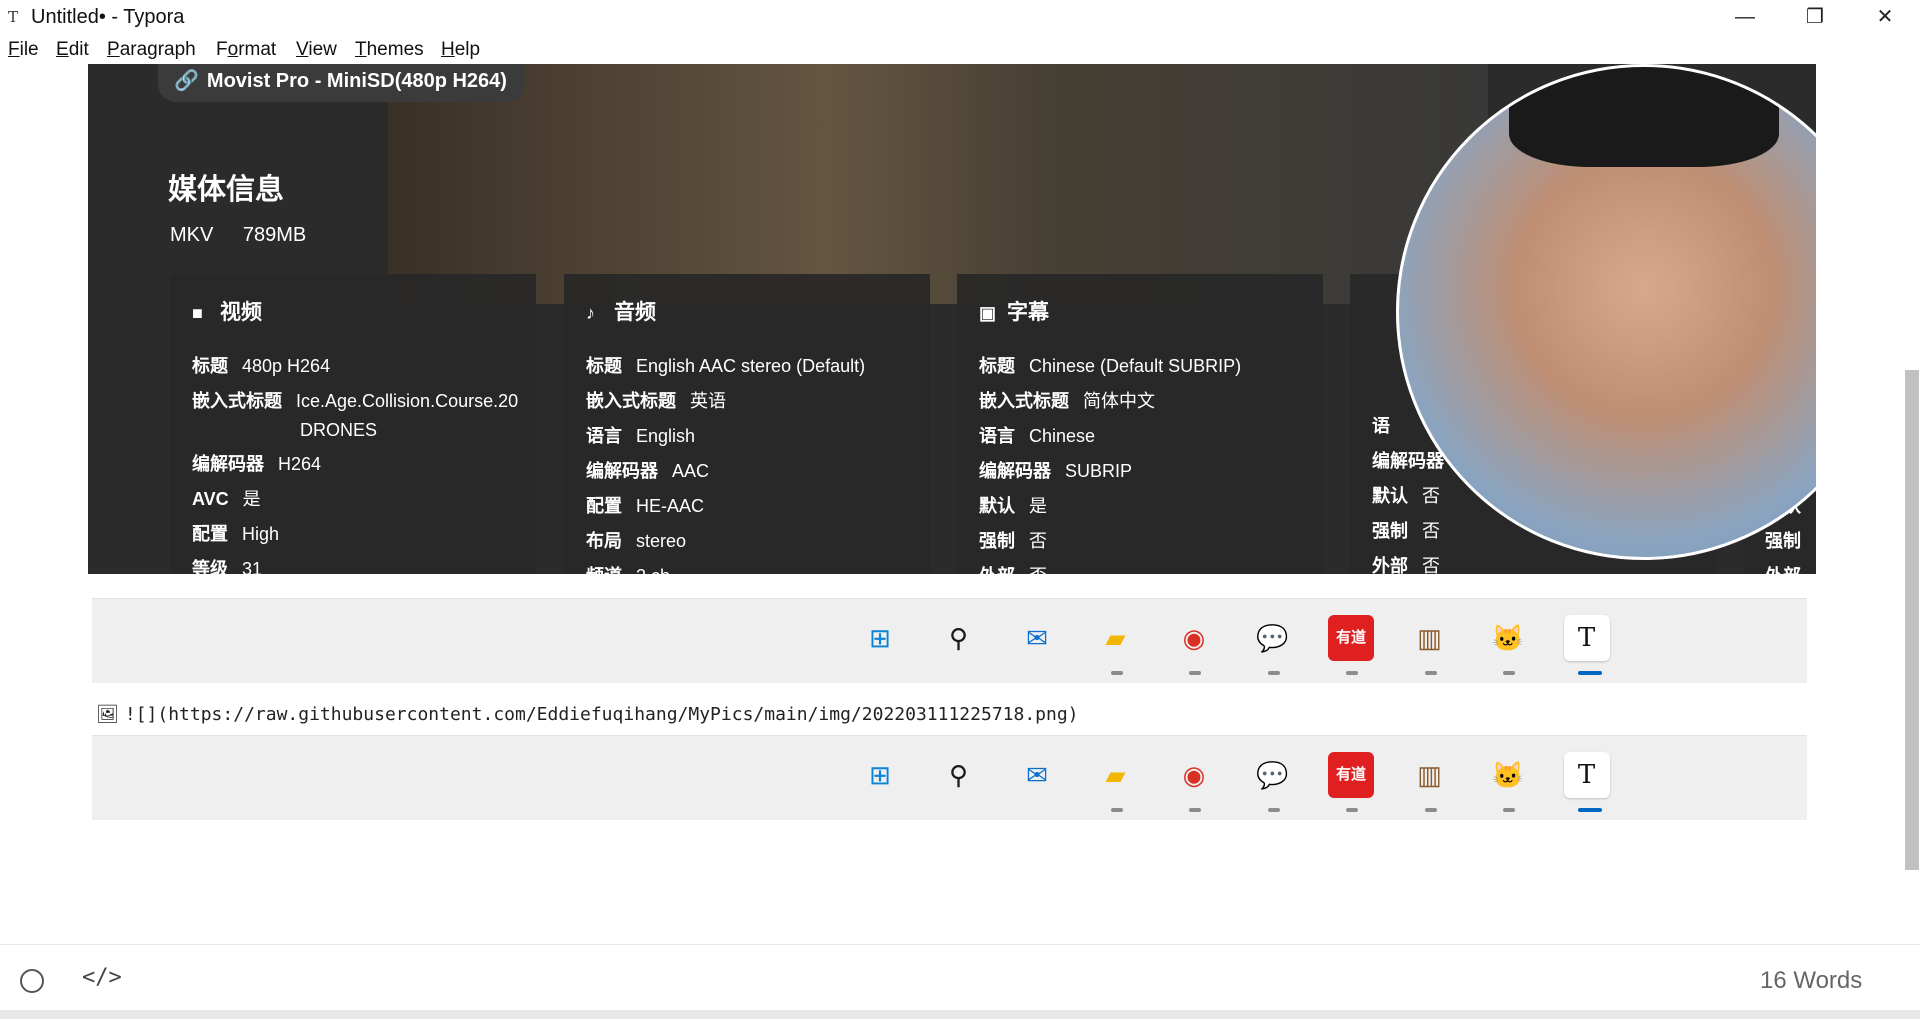 This screenshot has width=1920, height=1020. Describe the element at coordinates (648, 471) in the screenshot. I see `media-info-row: 编解码器 AAC` at that location.